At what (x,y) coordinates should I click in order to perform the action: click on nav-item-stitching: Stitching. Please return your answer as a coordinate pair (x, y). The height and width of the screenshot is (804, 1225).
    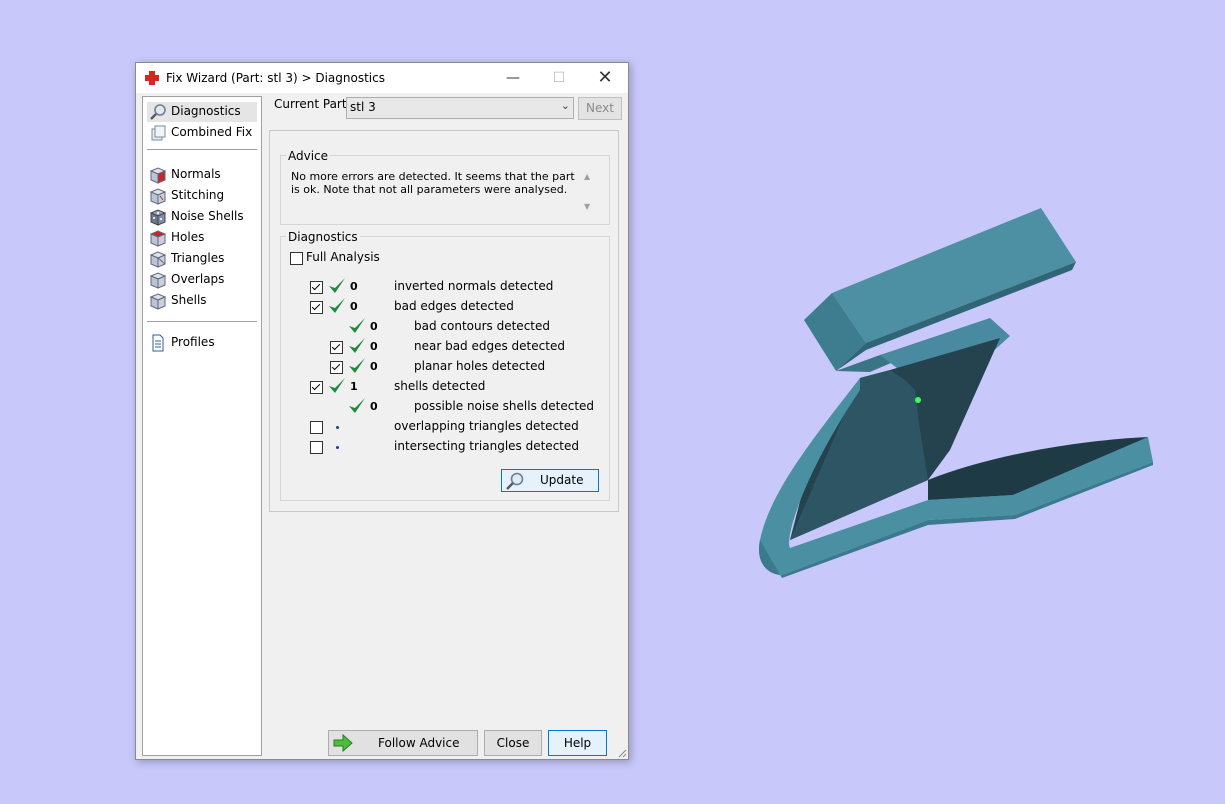
    Looking at the image, I should click on (202, 196).